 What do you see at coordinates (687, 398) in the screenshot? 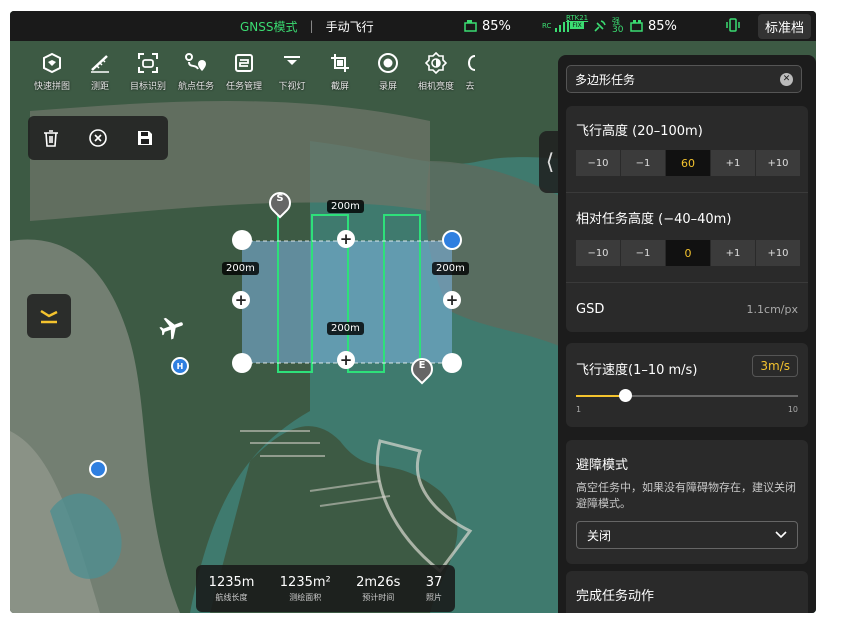
I see `speed-slider: 1 10` at bounding box center [687, 398].